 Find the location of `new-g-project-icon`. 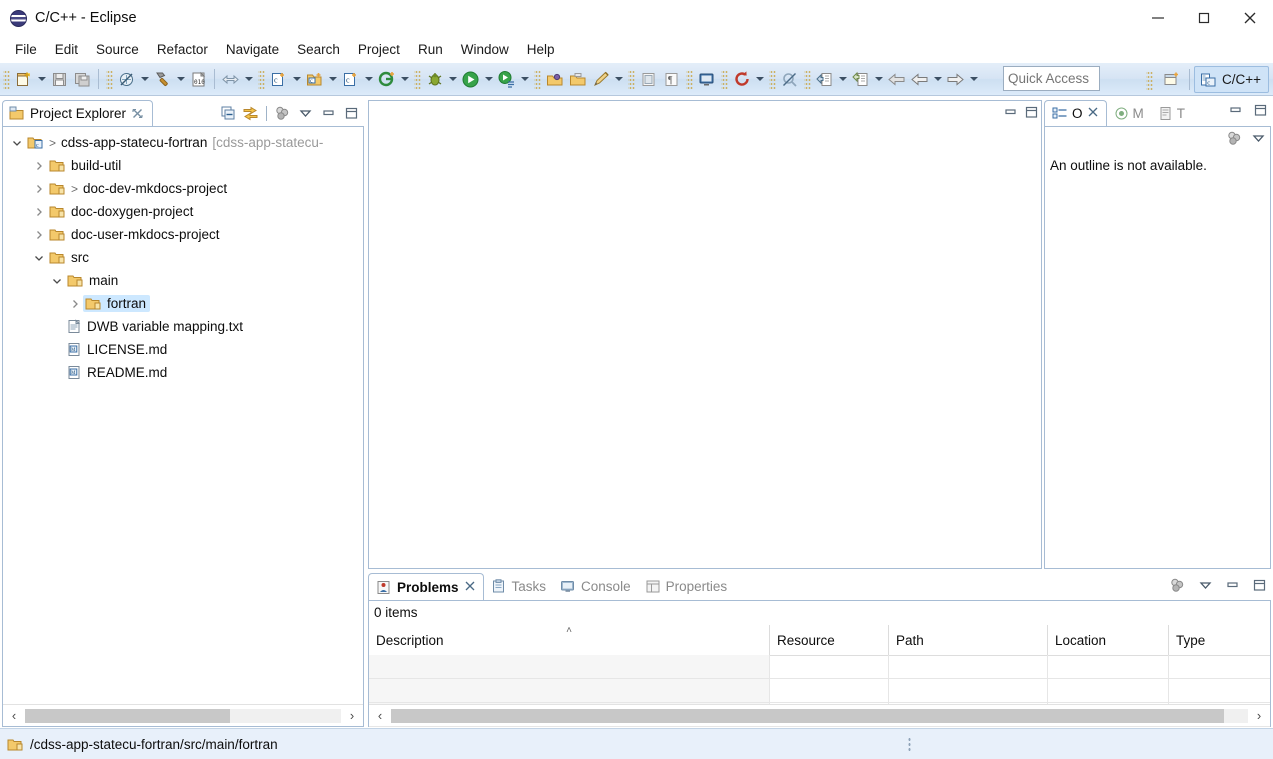

new-g-project-icon is located at coordinates (386, 79).